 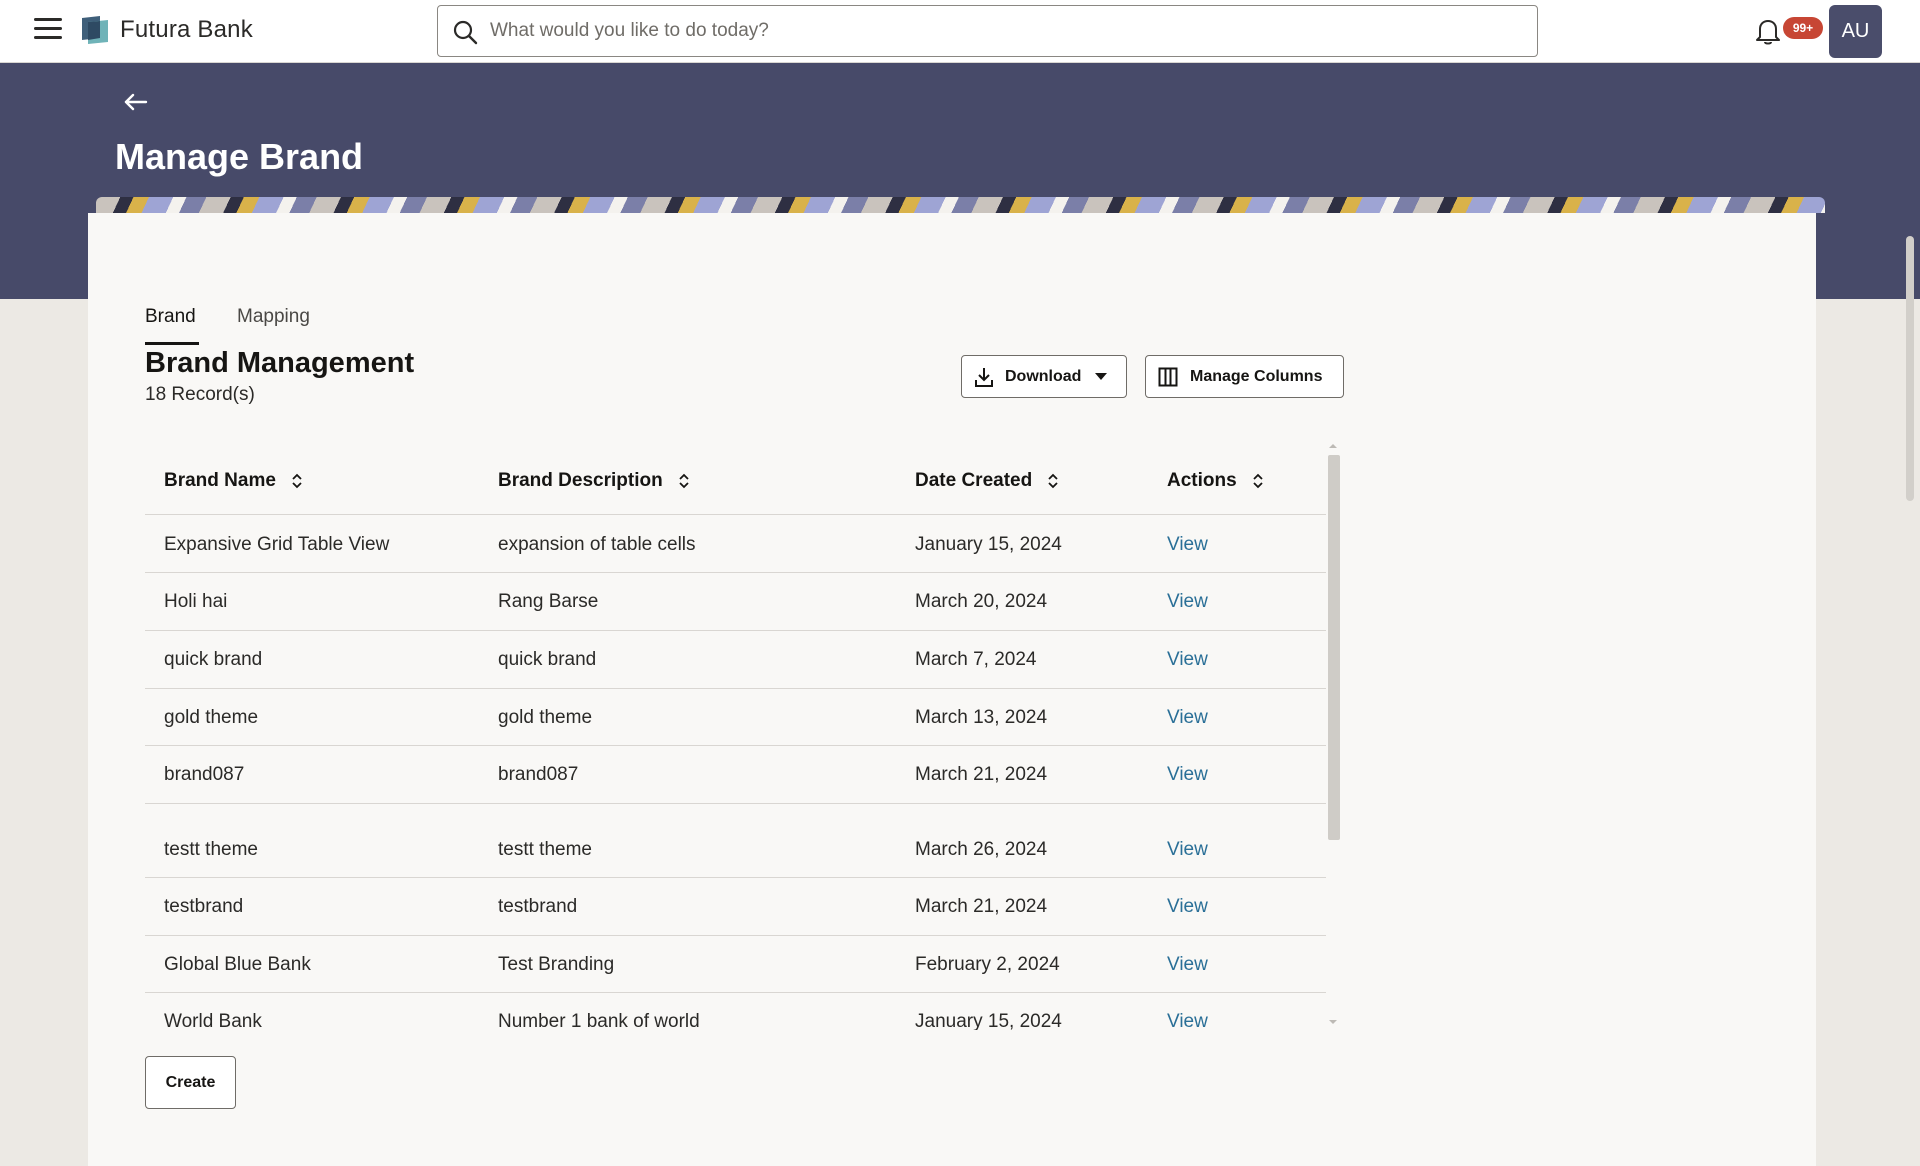 What do you see at coordinates (1334, 647) in the screenshot?
I see `table-scrollbar` at bounding box center [1334, 647].